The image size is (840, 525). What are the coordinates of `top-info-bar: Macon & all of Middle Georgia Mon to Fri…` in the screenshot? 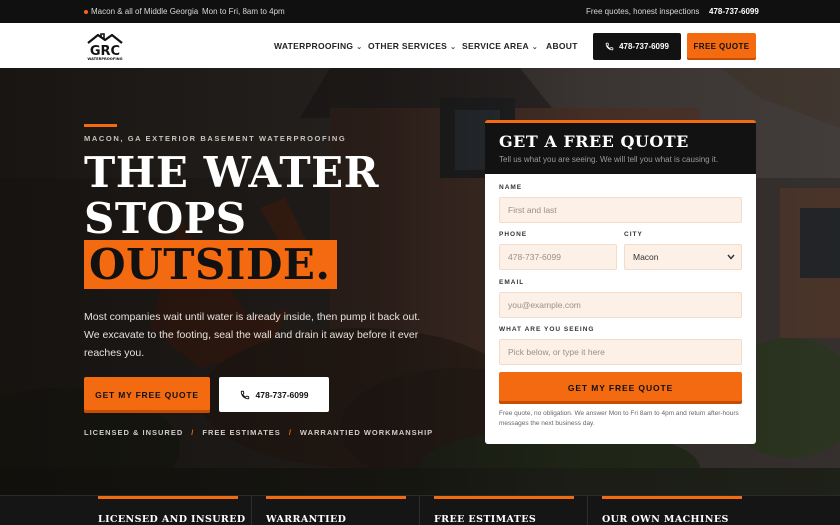 It's located at (420, 11).